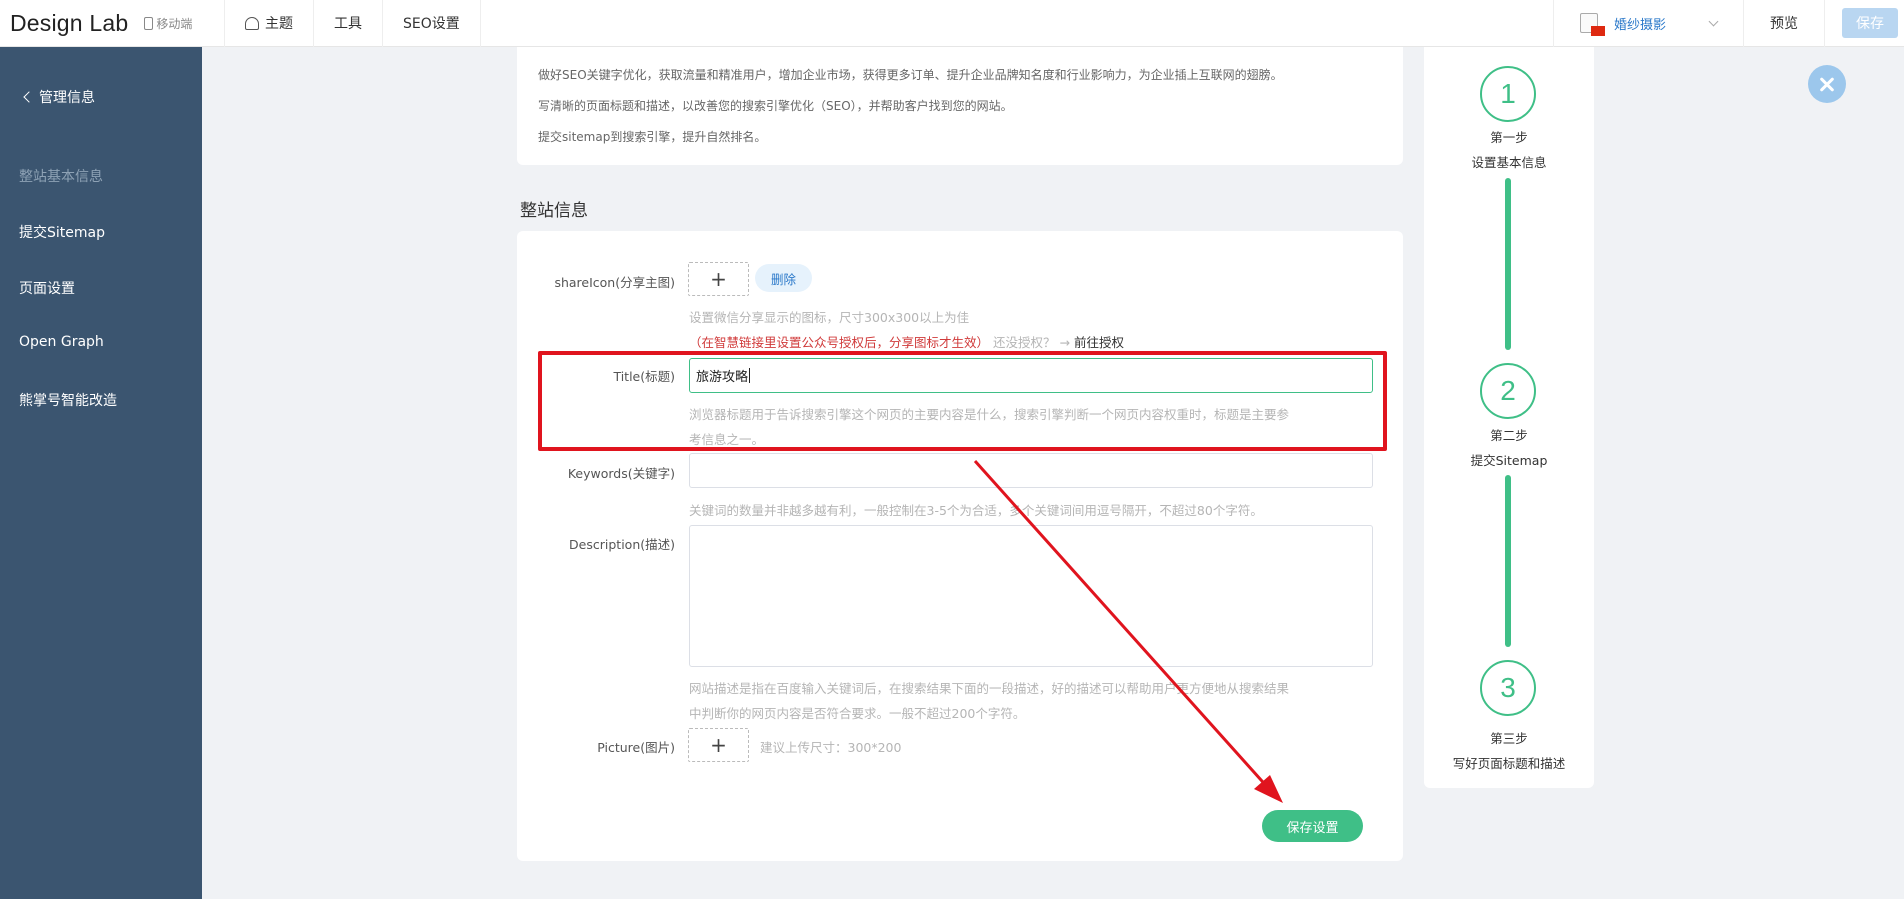 The width and height of the screenshot is (1904, 899). Describe the element at coordinates (554, 211) in the screenshot. I see `section-title: 整站信息` at that location.